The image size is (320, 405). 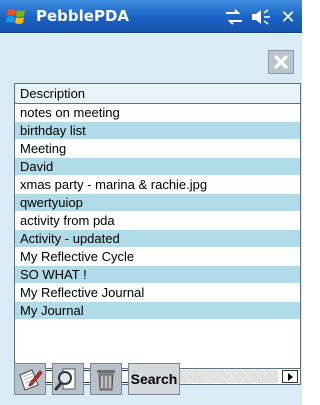 I want to click on scroll-right-button, so click(x=290, y=376).